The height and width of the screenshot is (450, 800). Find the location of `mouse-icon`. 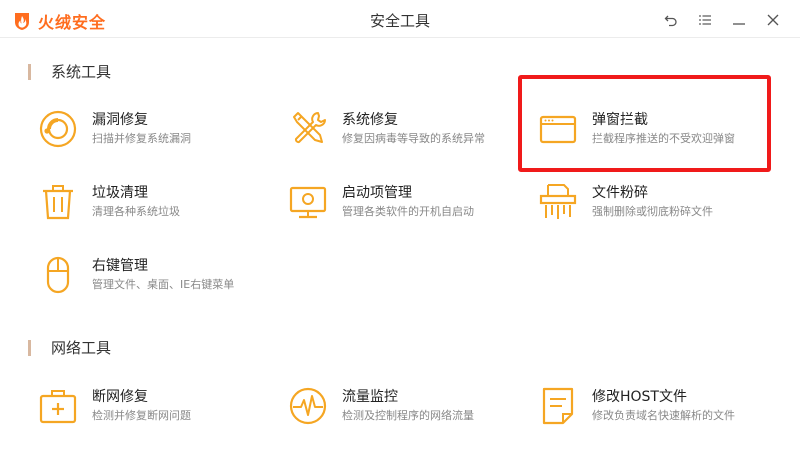

mouse-icon is located at coordinates (58, 275).